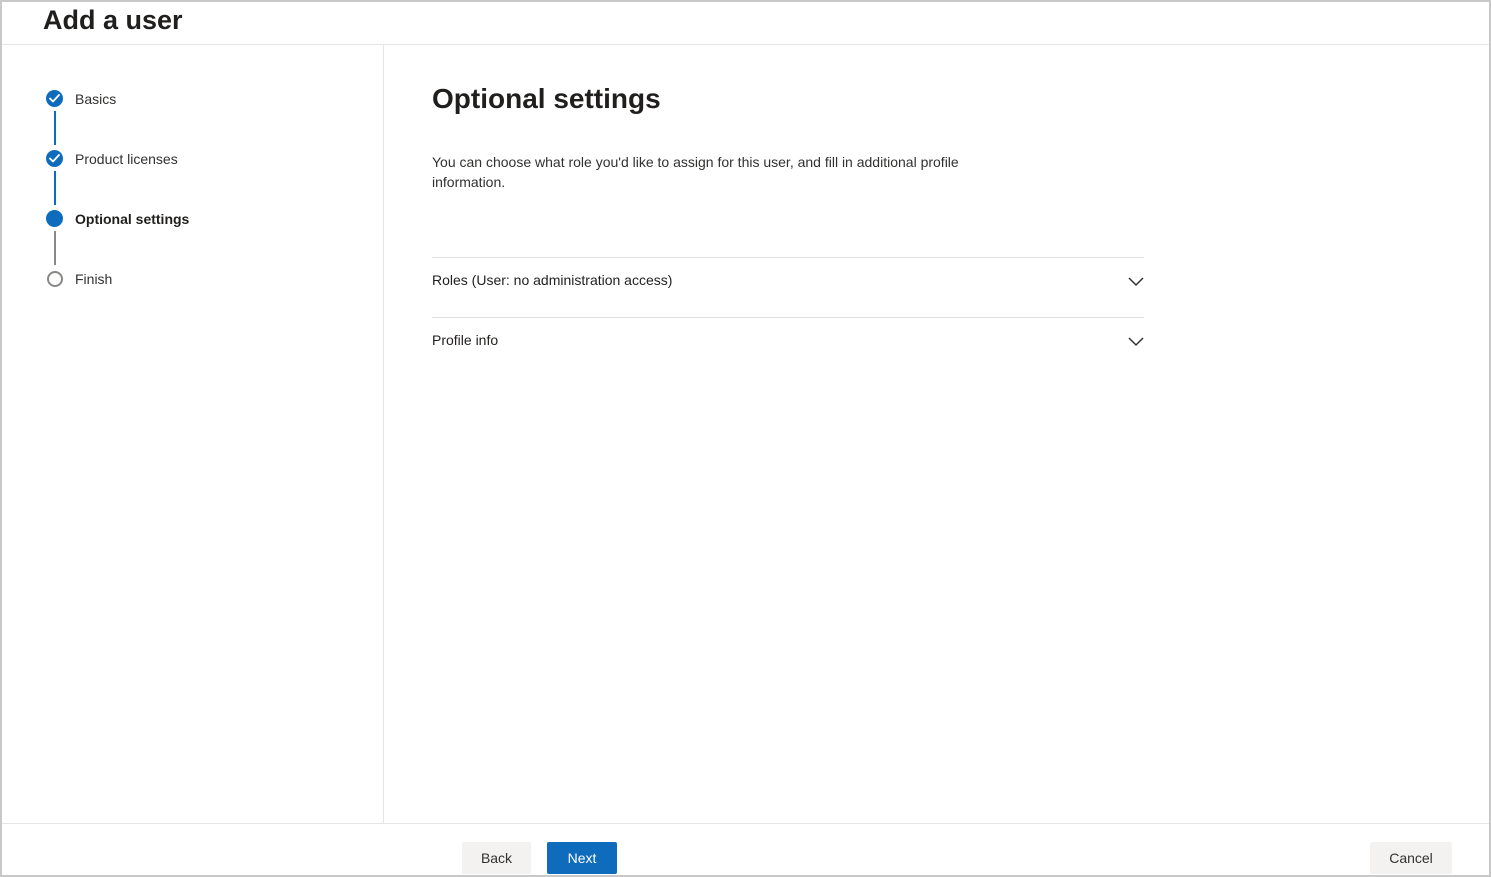  I want to click on page-title: Add a user, so click(113, 20).